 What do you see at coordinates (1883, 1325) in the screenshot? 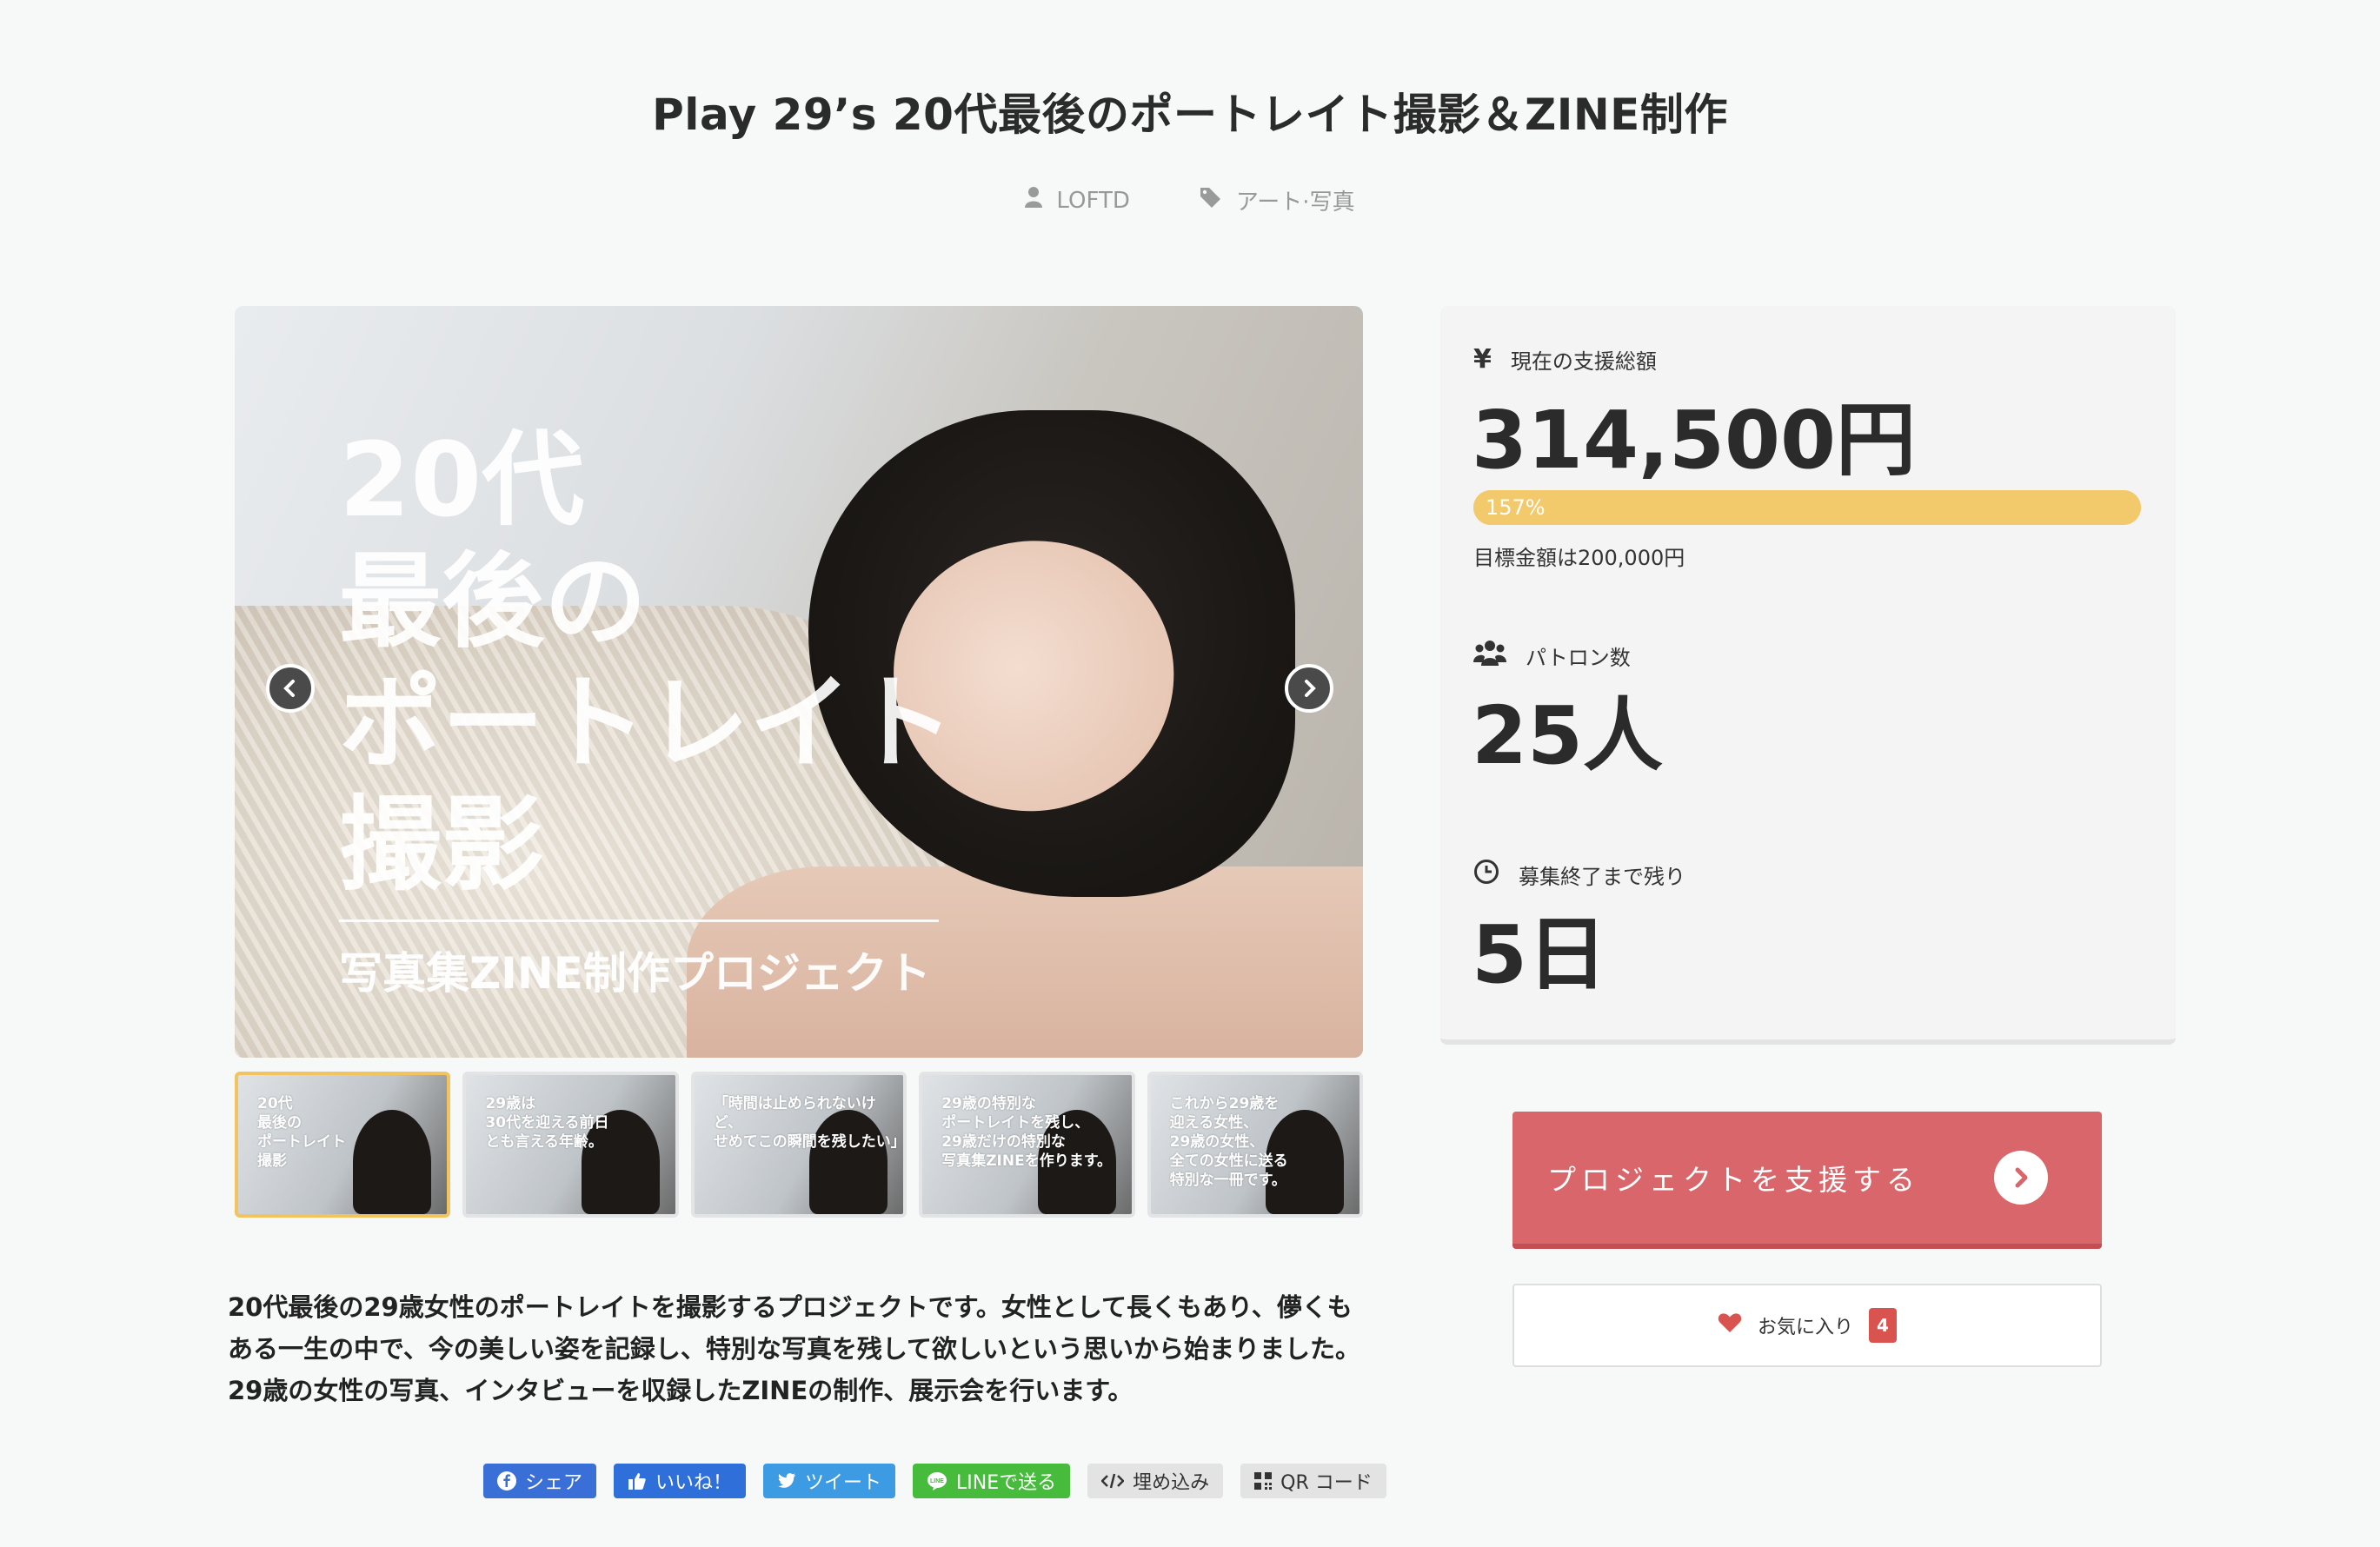
I see `favorite-count-badge: 4` at bounding box center [1883, 1325].